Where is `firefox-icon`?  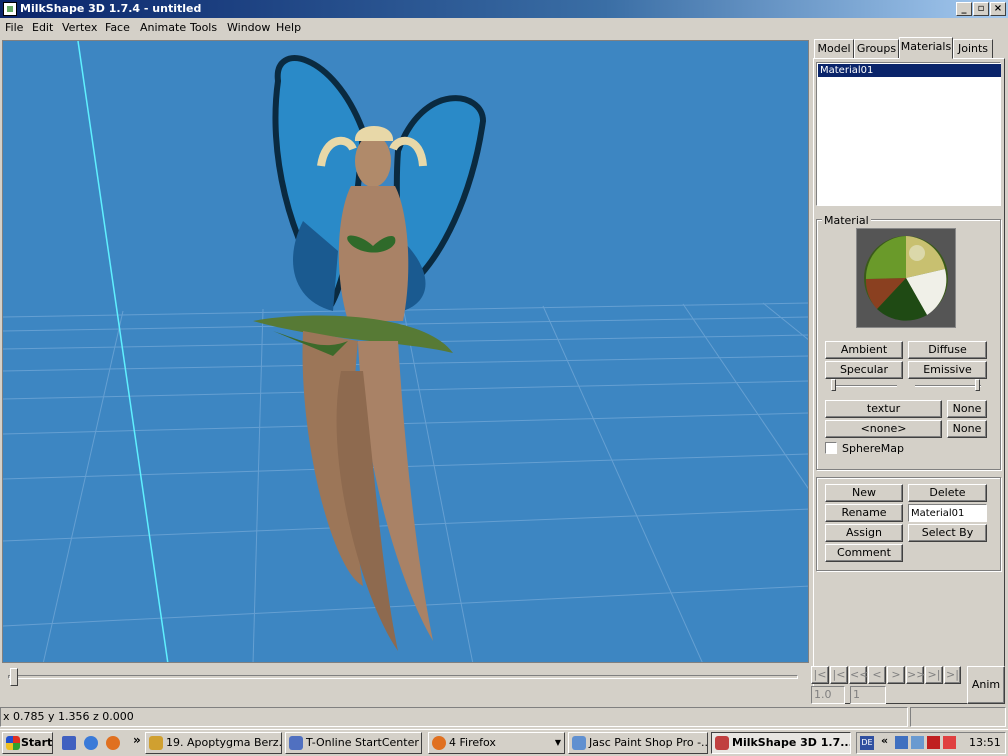
firefox-icon is located at coordinates (439, 743).